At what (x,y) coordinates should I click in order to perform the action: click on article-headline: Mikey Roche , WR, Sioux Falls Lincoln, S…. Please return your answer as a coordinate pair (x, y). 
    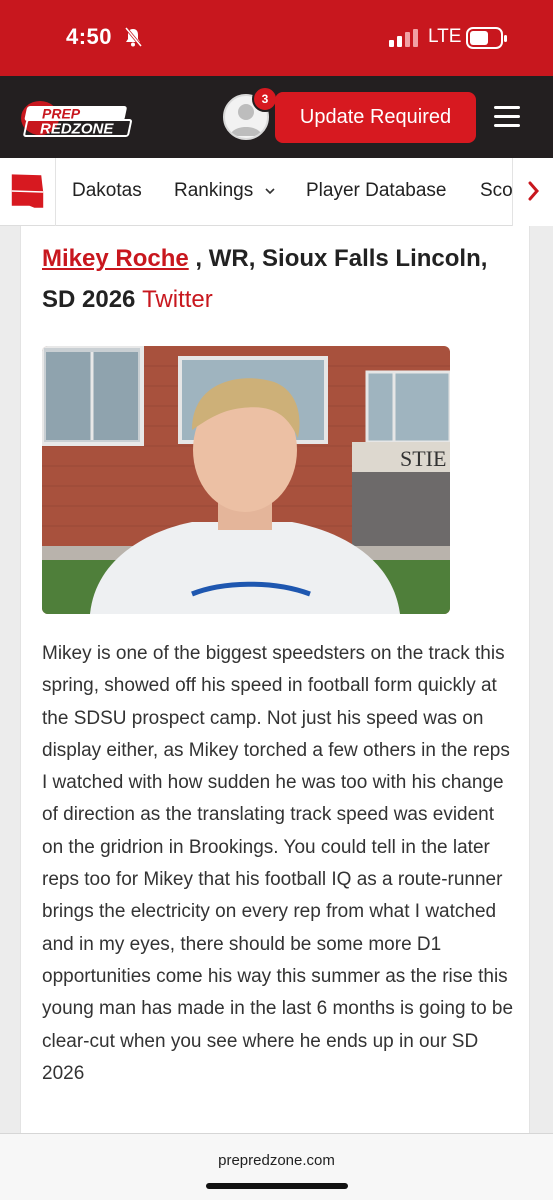
    Looking at the image, I should click on (277, 279).